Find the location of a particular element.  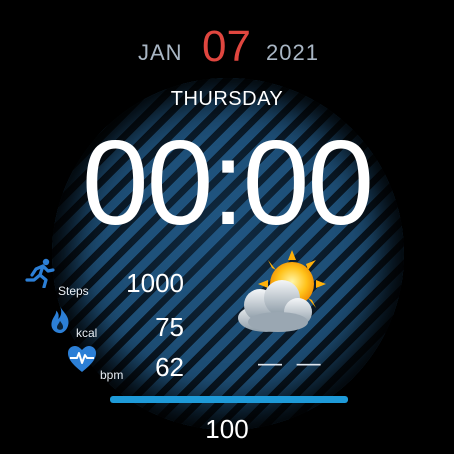

day-number: 07 is located at coordinates (226, 46).